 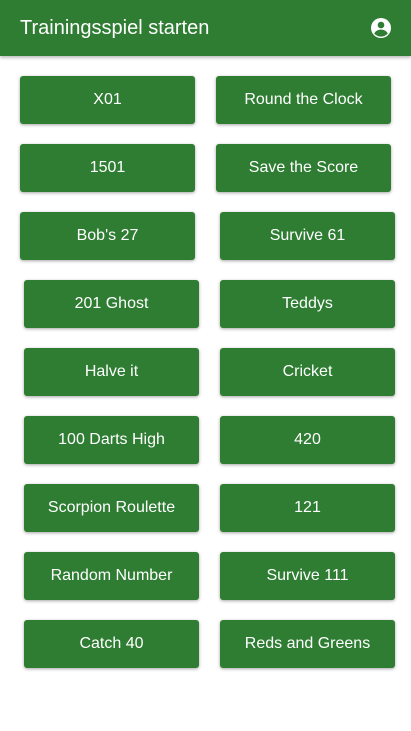 What do you see at coordinates (111, 372) in the screenshot?
I see `game-button-halve-it: Halve it` at bounding box center [111, 372].